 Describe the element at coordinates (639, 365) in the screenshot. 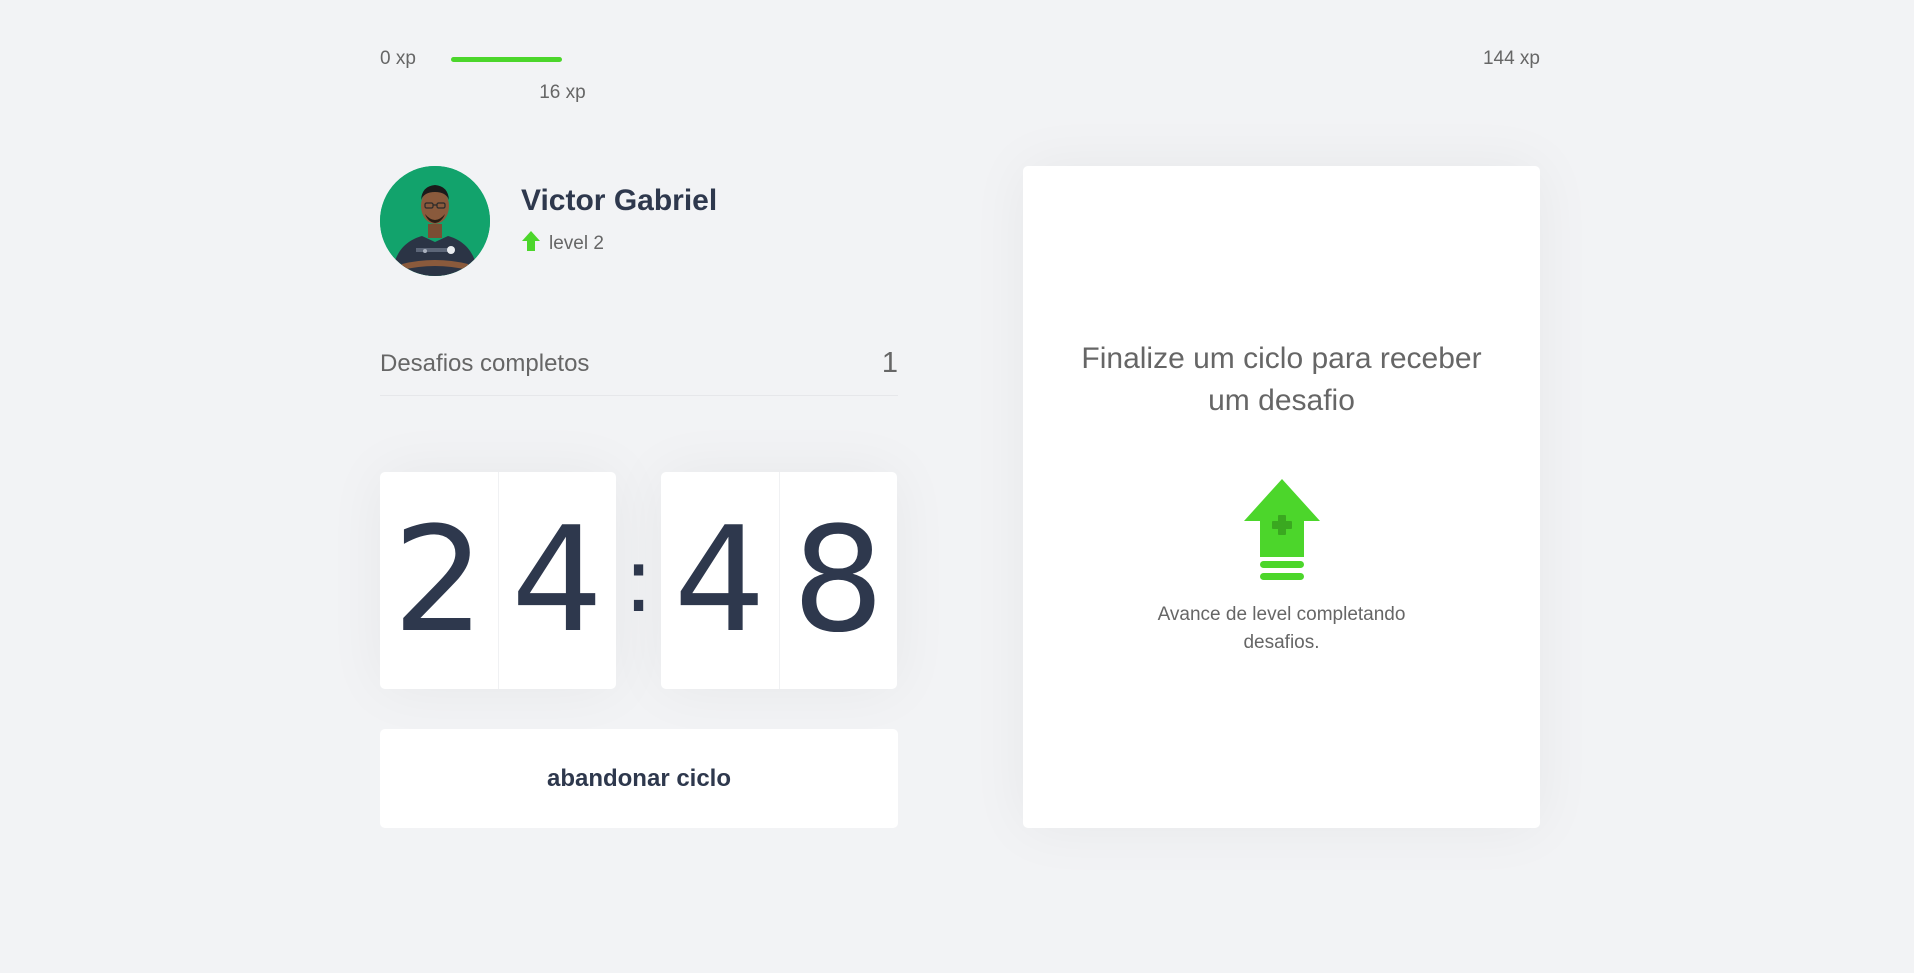

I see `completed-challenges: Desafios completos 1` at that location.